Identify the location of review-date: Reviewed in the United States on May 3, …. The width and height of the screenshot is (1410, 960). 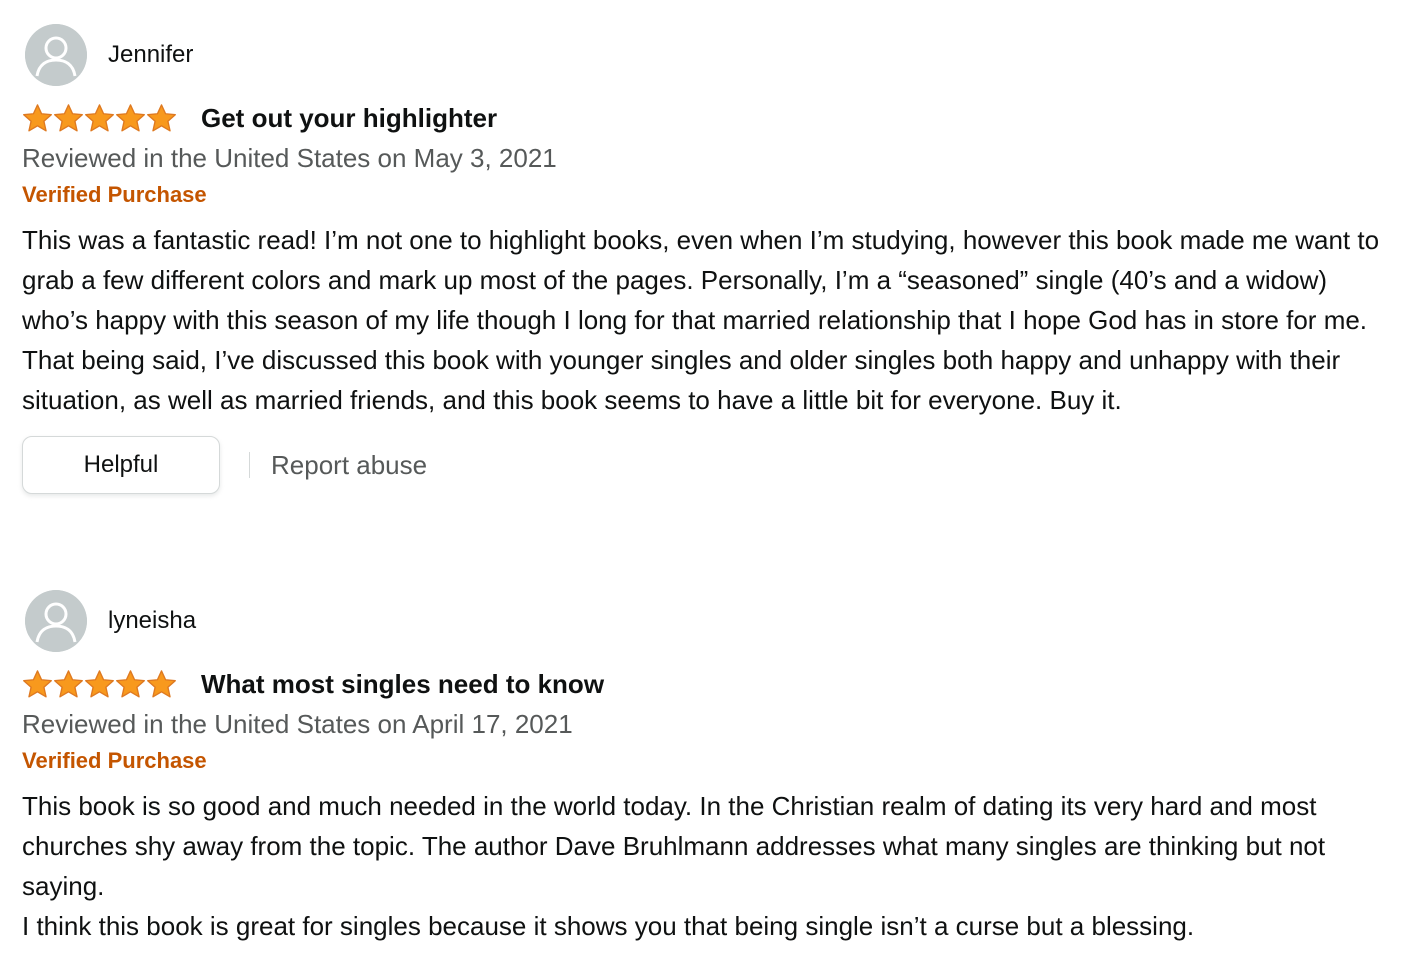
(289, 158).